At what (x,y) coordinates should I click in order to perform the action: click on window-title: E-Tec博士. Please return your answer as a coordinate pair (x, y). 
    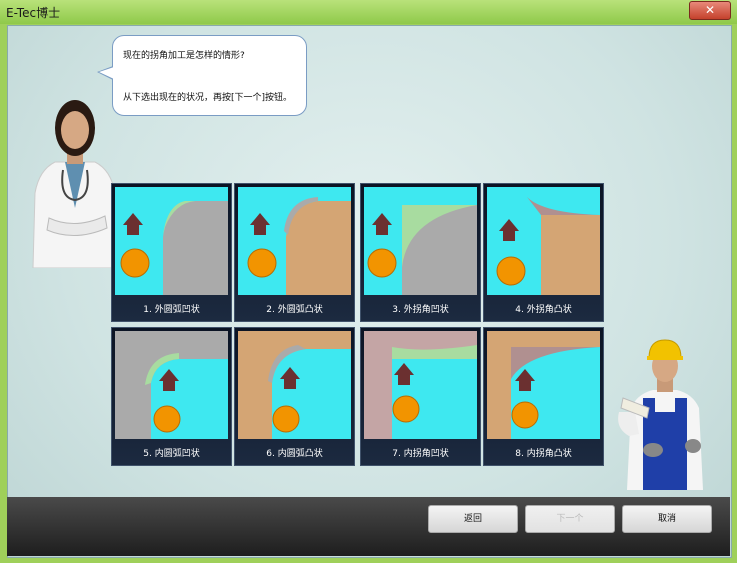
    Looking at the image, I should click on (33, 13).